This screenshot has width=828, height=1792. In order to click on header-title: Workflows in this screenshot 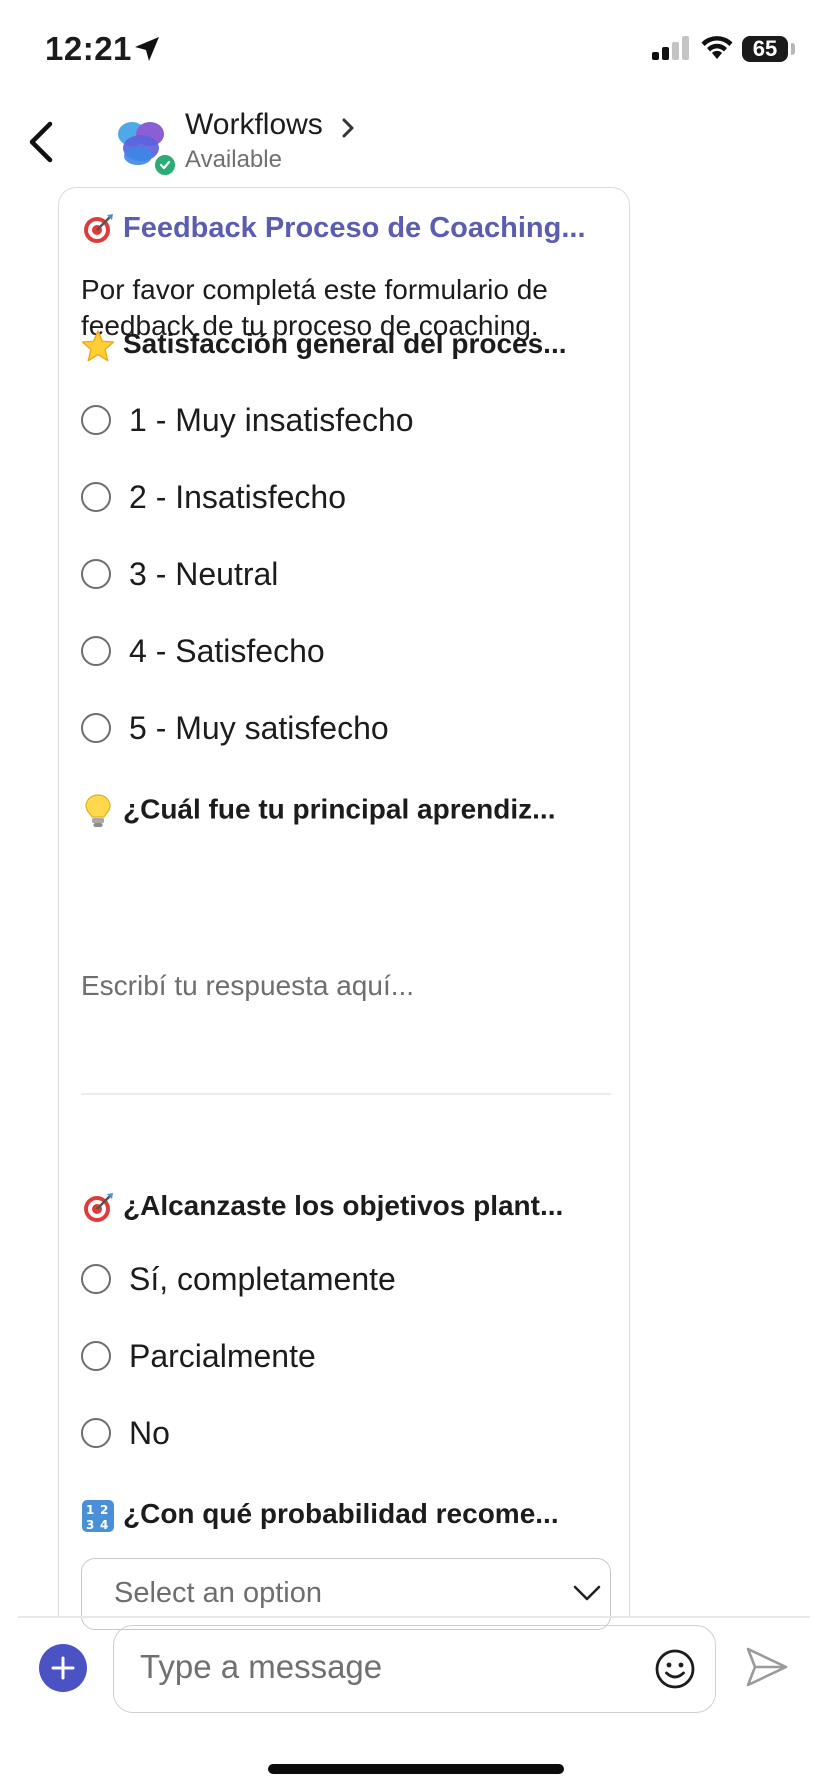, I will do `click(254, 125)`.